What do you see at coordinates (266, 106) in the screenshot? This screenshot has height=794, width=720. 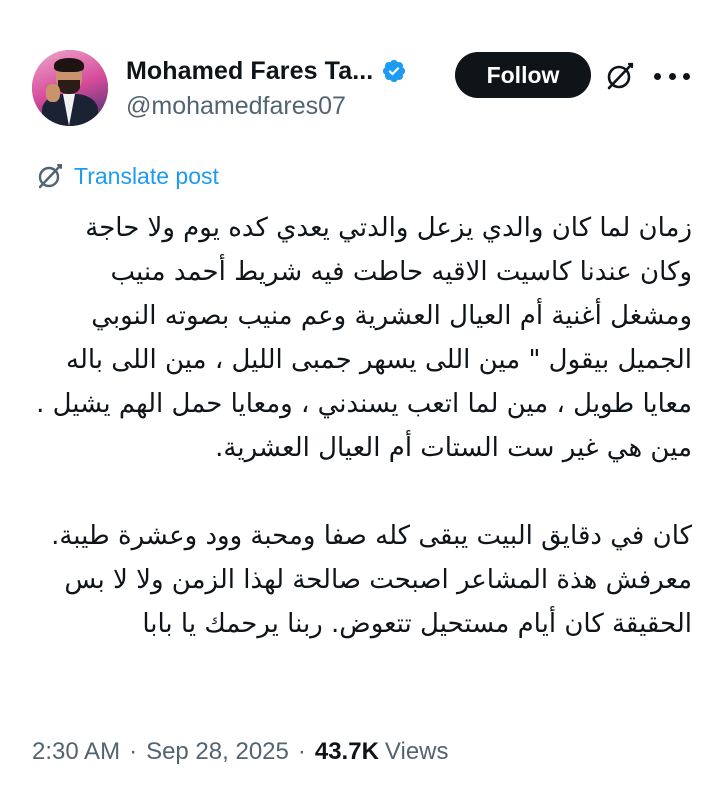 I see `handle: @mohamedfares07` at bounding box center [266, 106].